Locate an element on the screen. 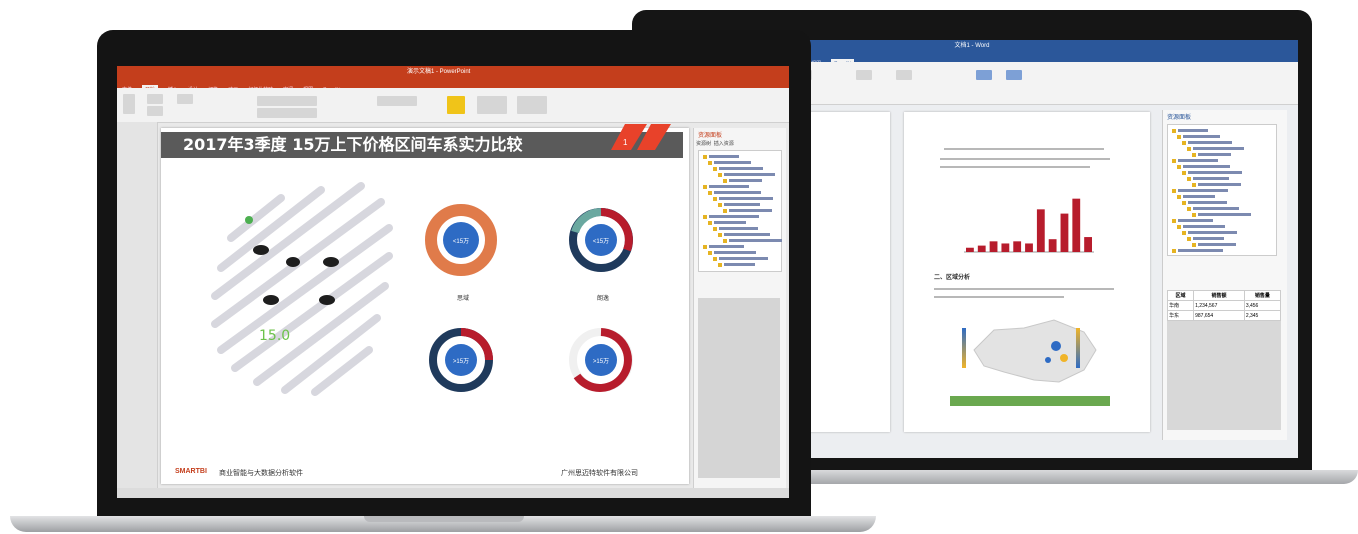 This screenshot has height=534, width=1358. map-table-header is located at coordinates (1030, 401).